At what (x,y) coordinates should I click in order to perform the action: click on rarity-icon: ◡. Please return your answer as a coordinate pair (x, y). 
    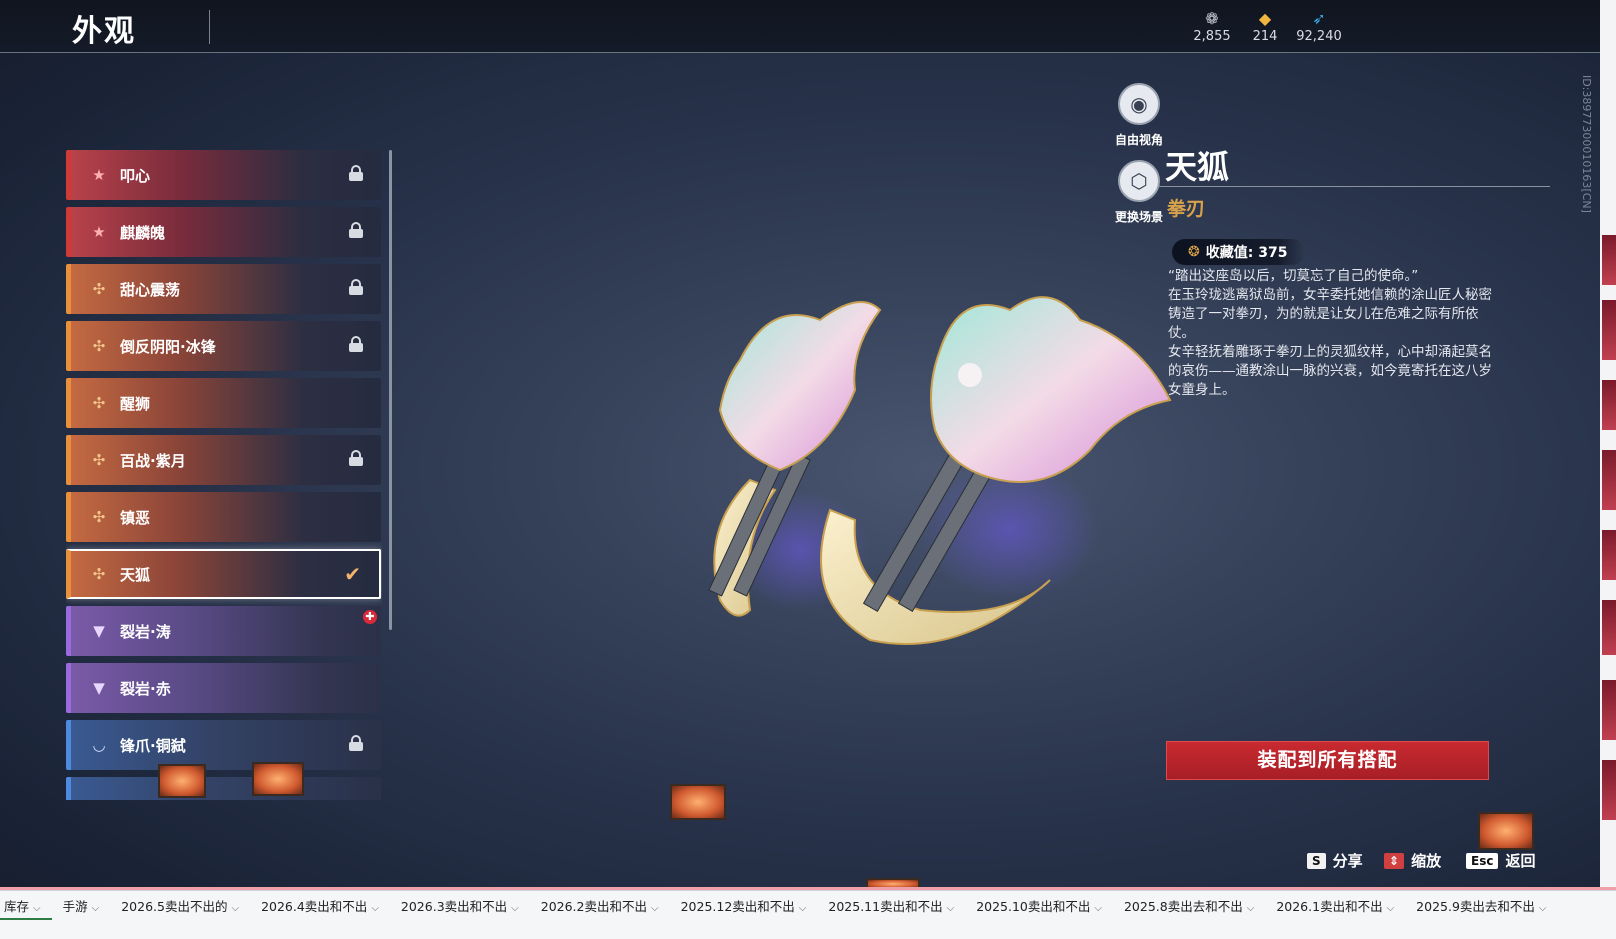
    Looking at the image, I should click on (99, 745).